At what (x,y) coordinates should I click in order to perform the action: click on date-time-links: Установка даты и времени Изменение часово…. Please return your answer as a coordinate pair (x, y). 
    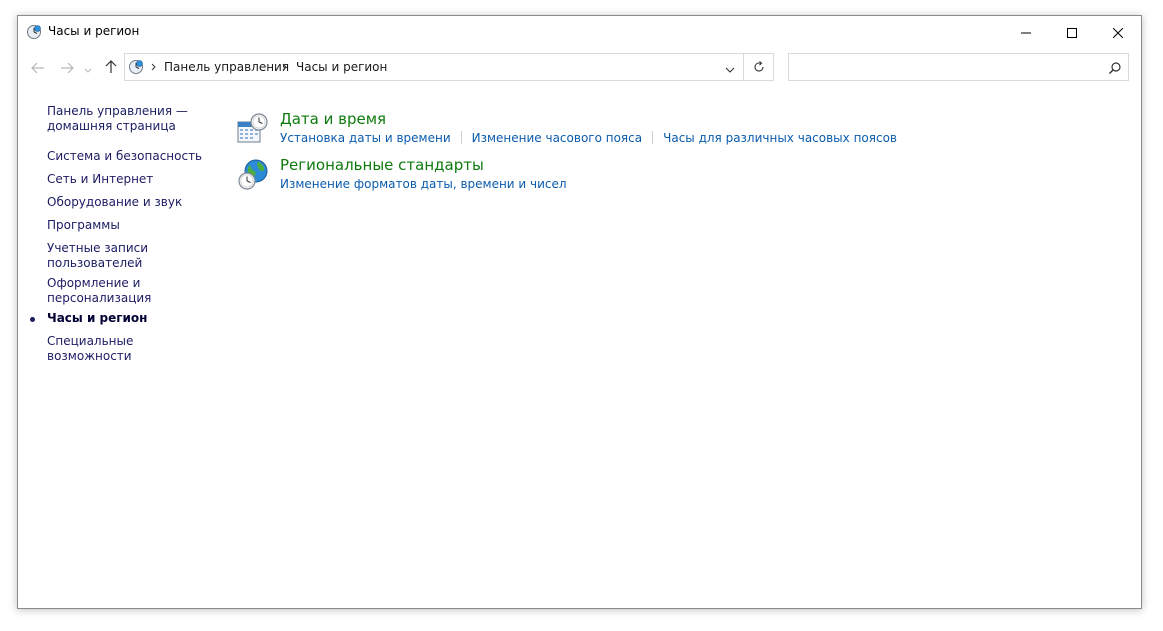
    Looking at the image, I should click on (588, 138).